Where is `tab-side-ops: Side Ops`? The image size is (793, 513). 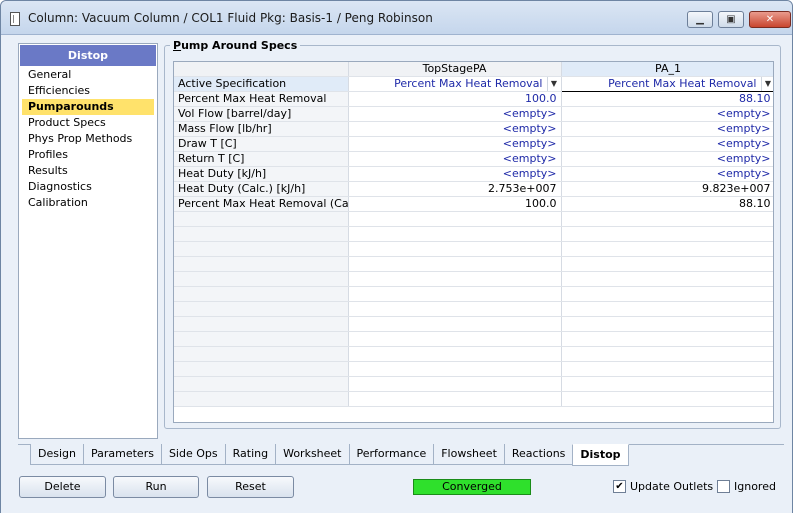 tab-side-ops: Side Ops is located at coordinates (193, 454).